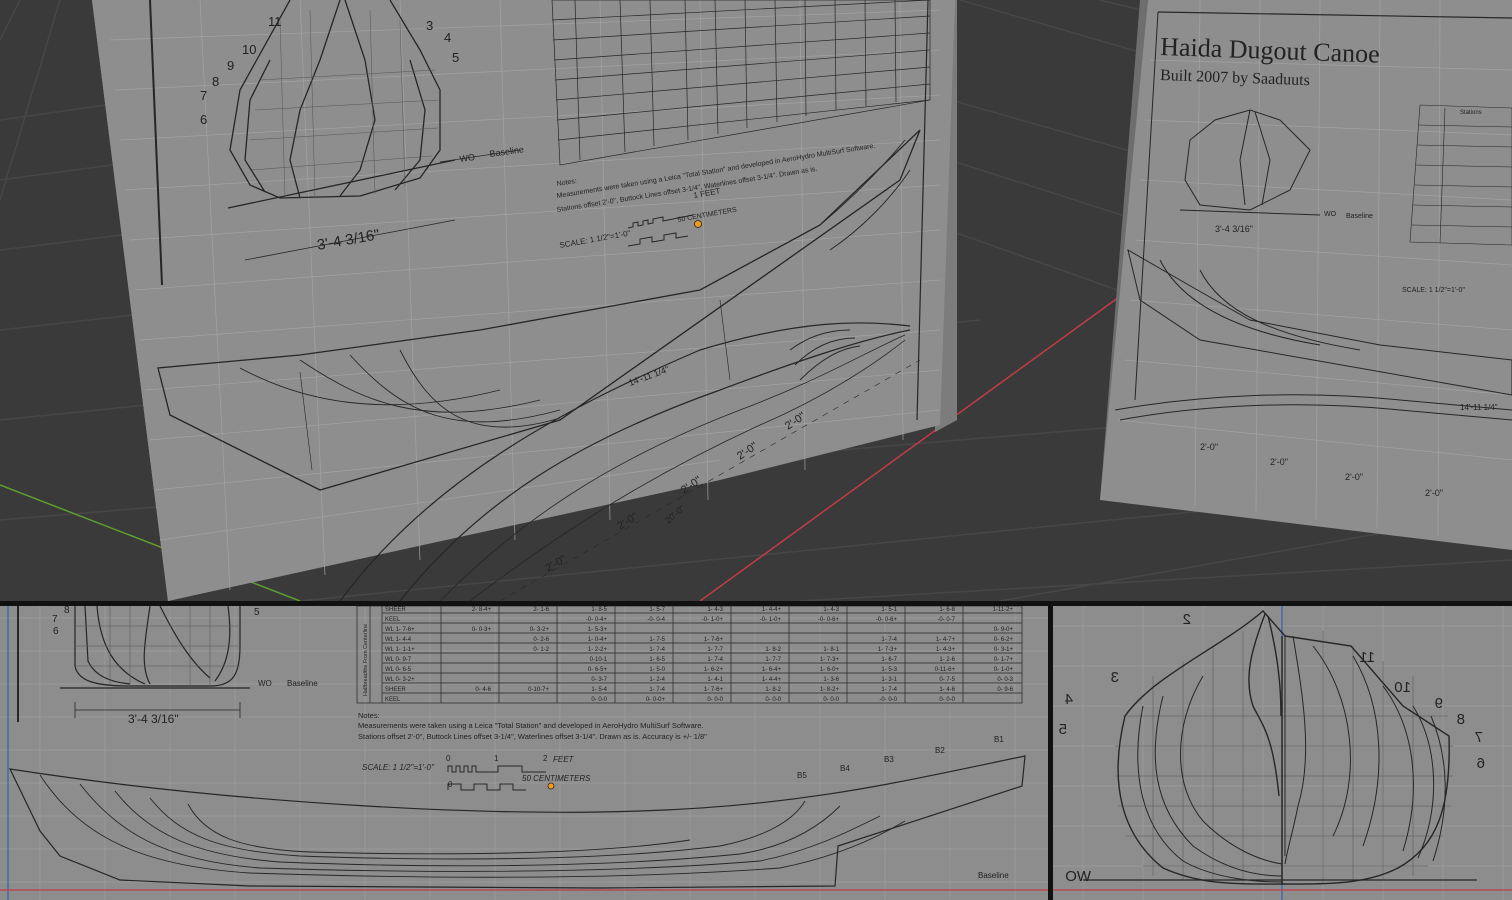  I want to click on buttock-label: B2, so click(940, 750).